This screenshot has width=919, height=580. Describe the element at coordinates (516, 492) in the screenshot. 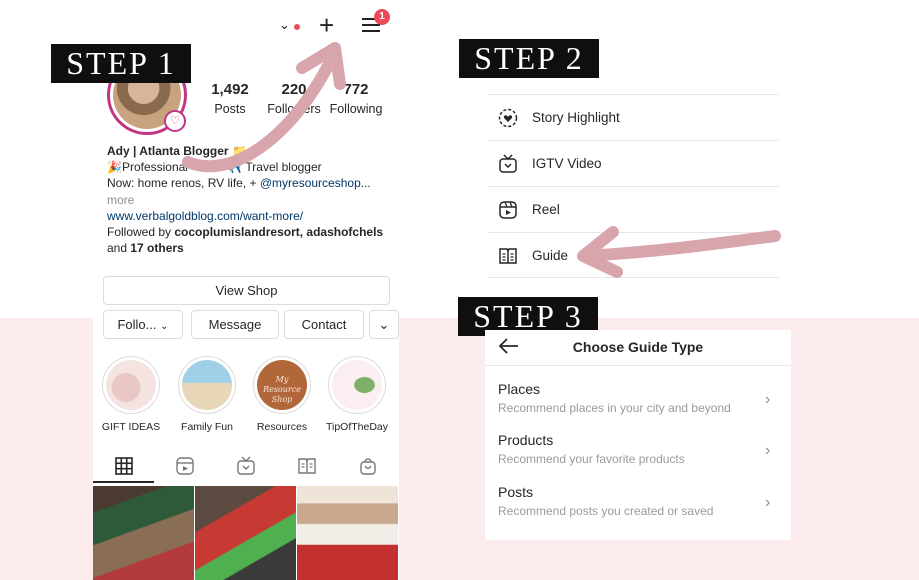

I see `guide-option-title: Posts` at that location.